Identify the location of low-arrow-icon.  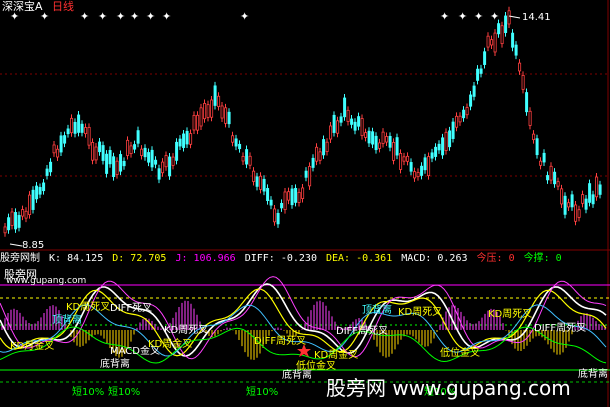
(16, 245).